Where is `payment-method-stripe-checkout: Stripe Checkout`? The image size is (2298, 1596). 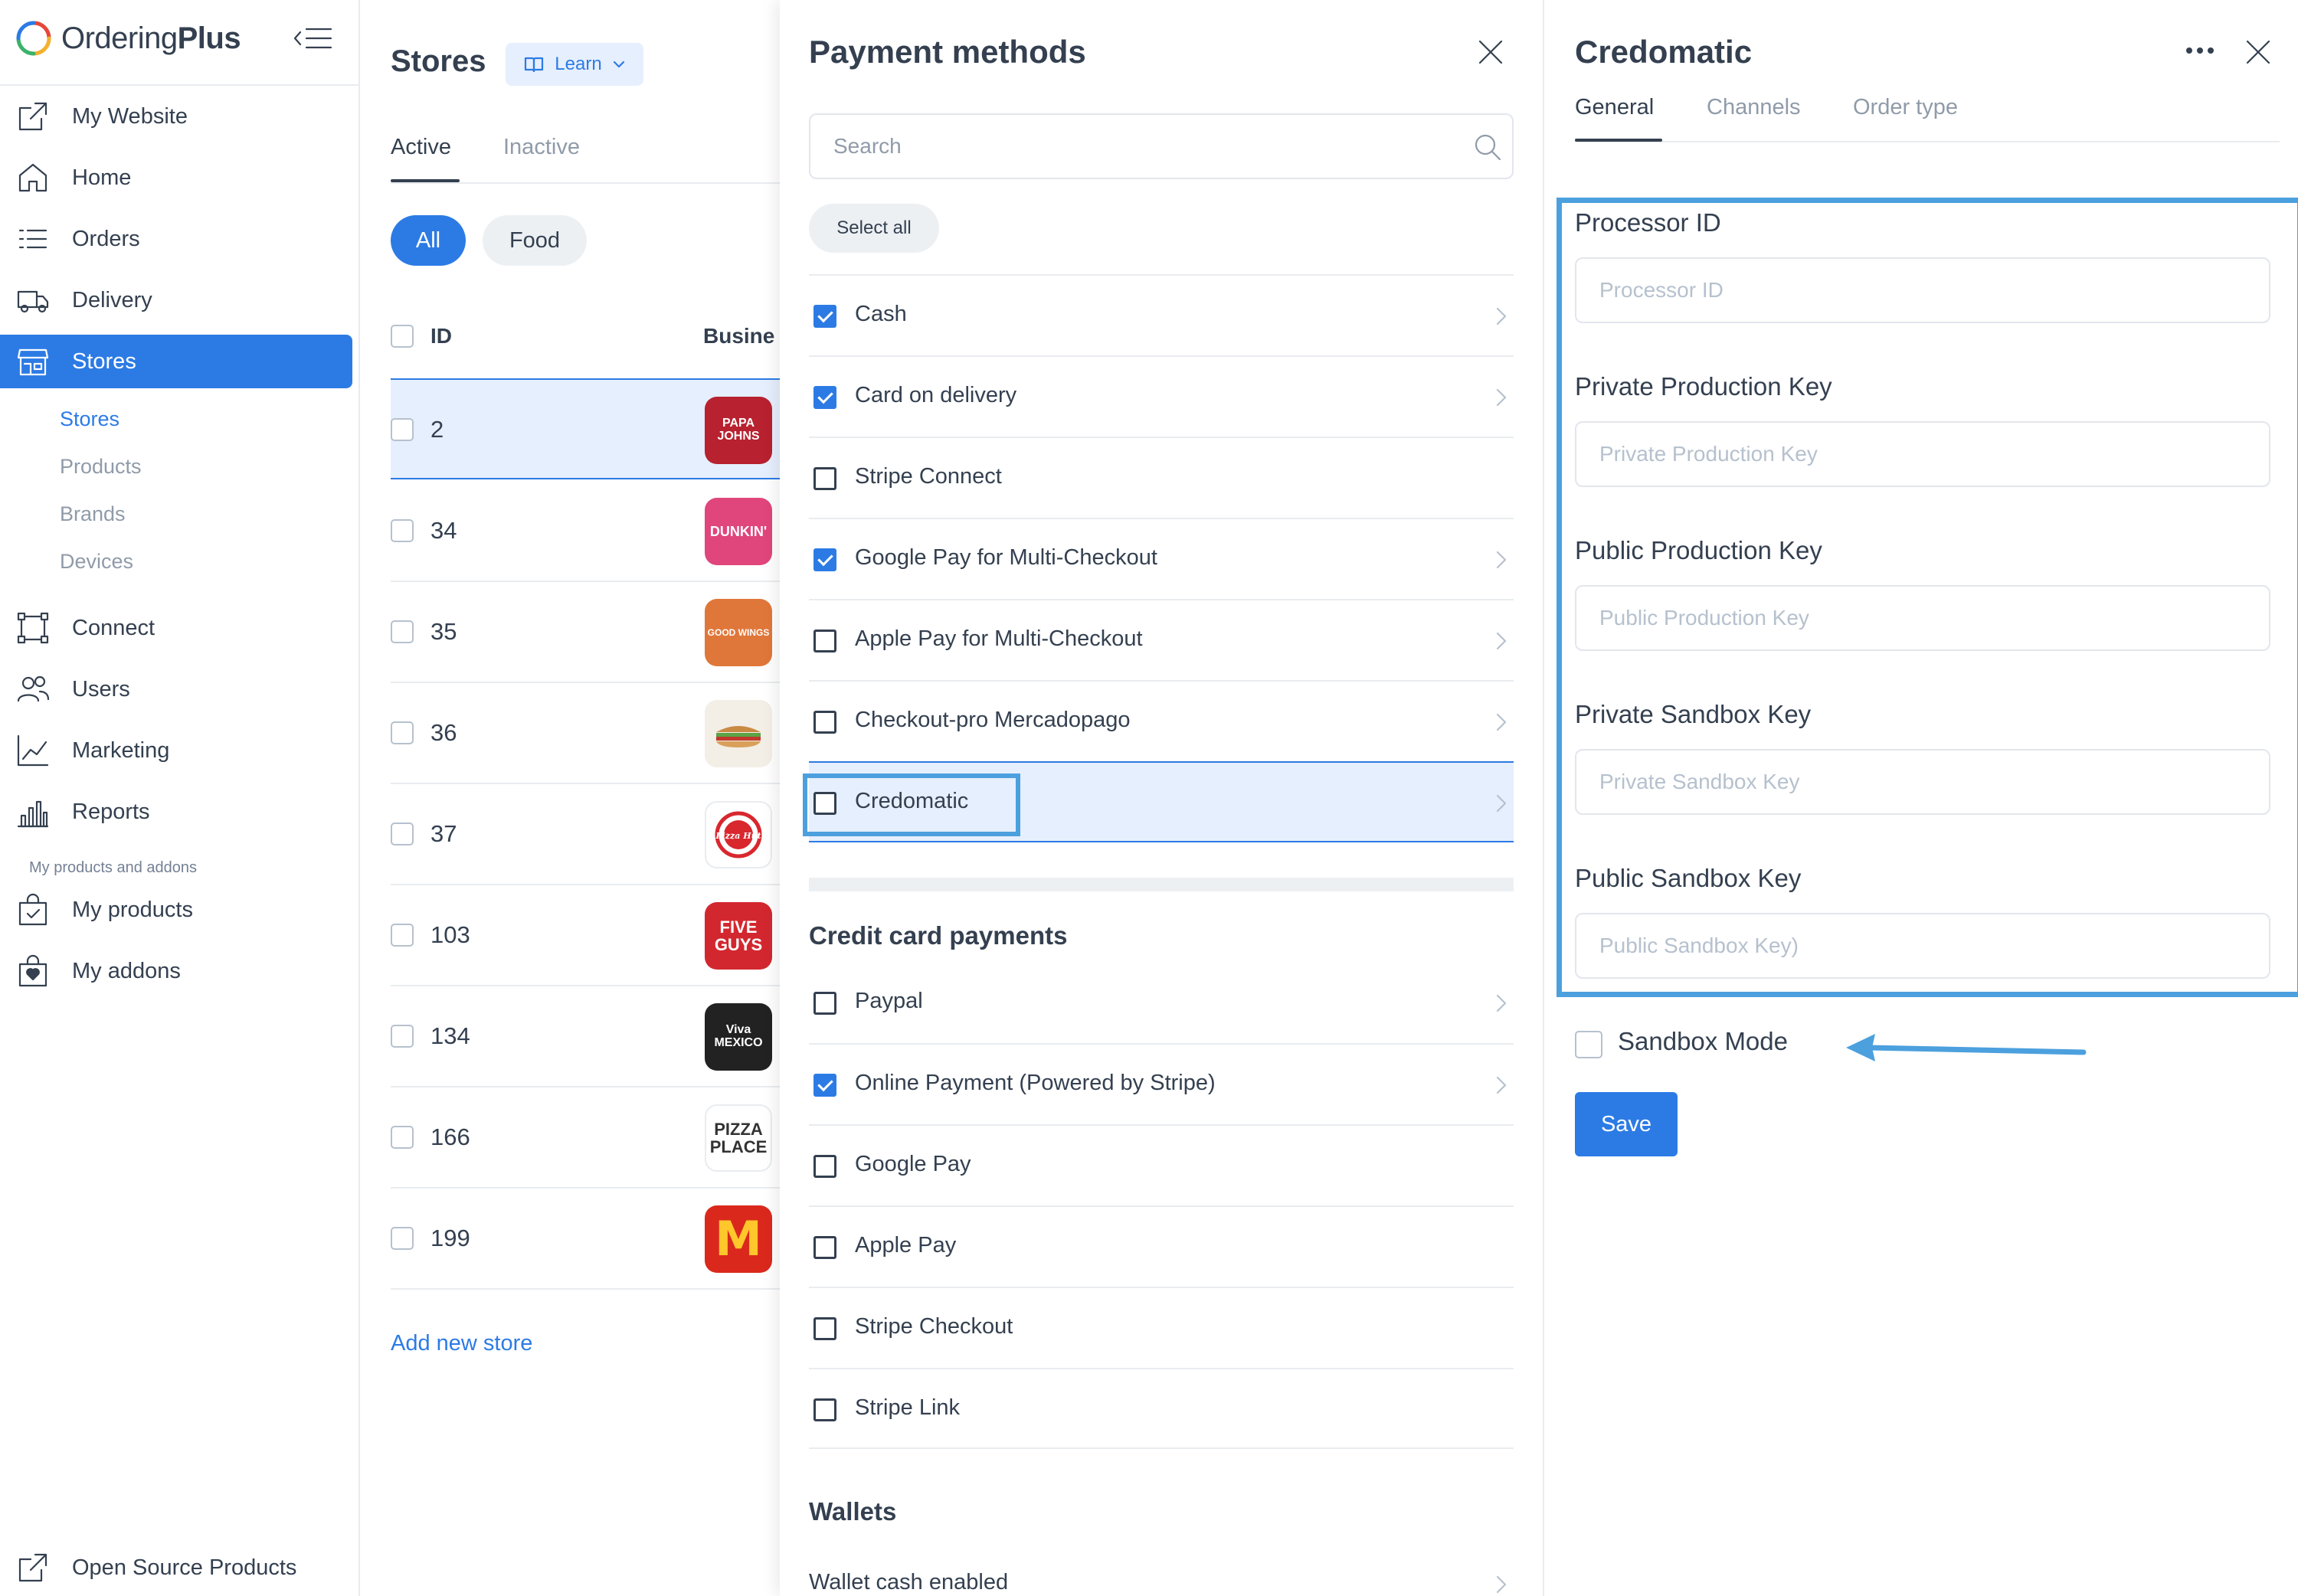
payment-method-stripe-checkout: Stripe Checkout is located at coordinates (1161, 1328).